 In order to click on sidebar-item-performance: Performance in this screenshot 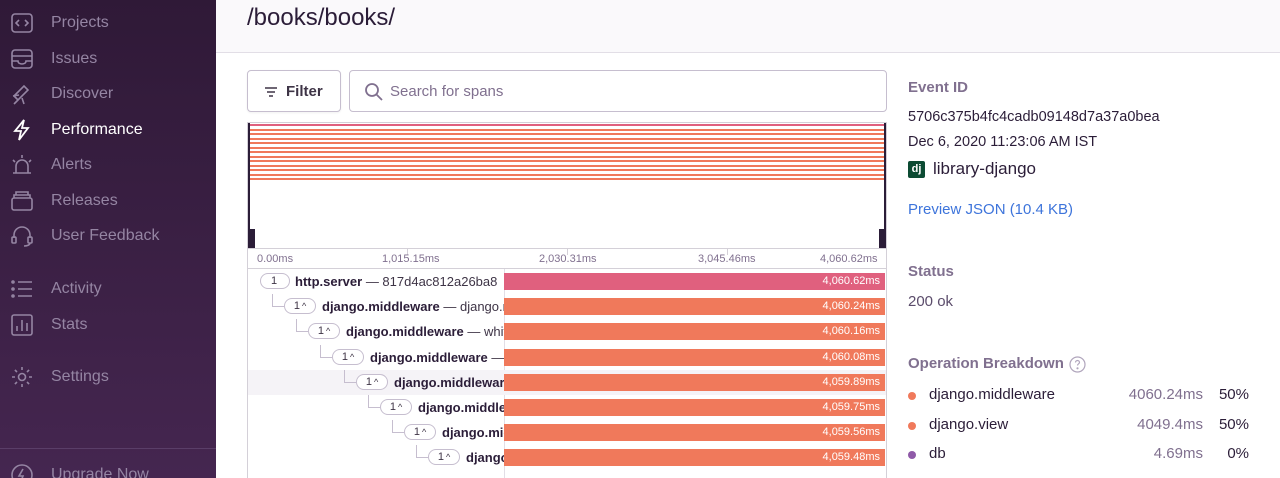, I will do `click(108, 130)`.